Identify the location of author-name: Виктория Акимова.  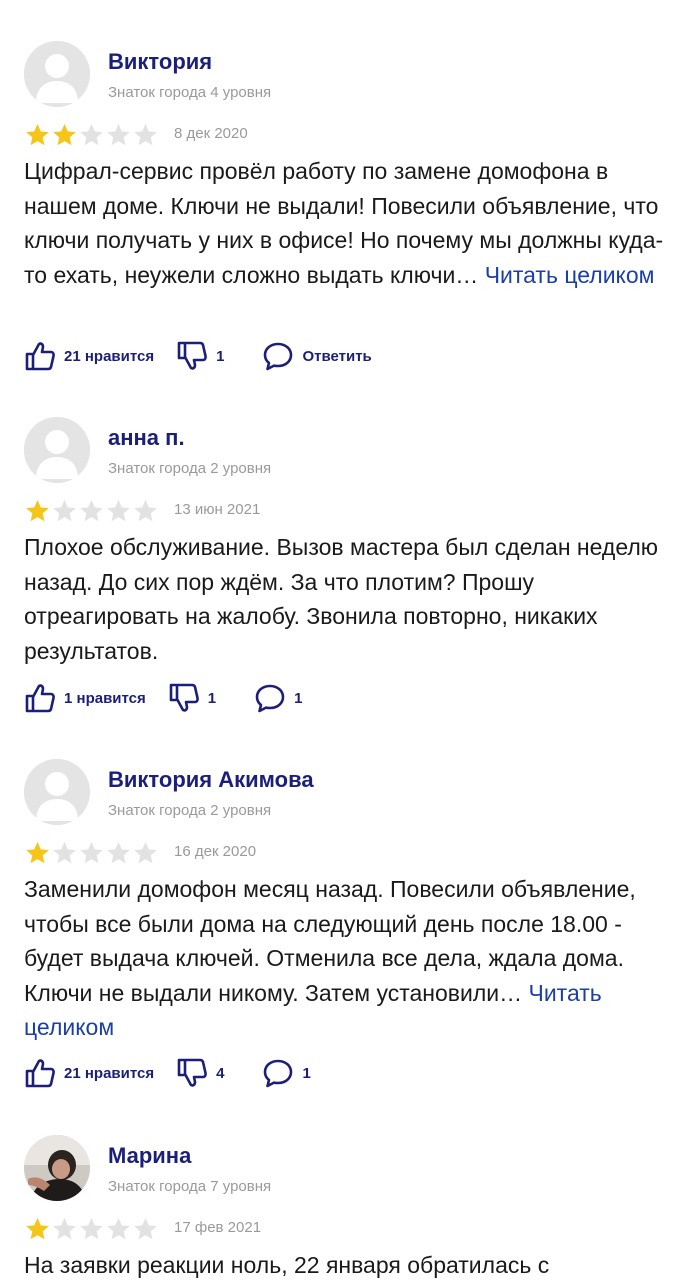
(211, 780).